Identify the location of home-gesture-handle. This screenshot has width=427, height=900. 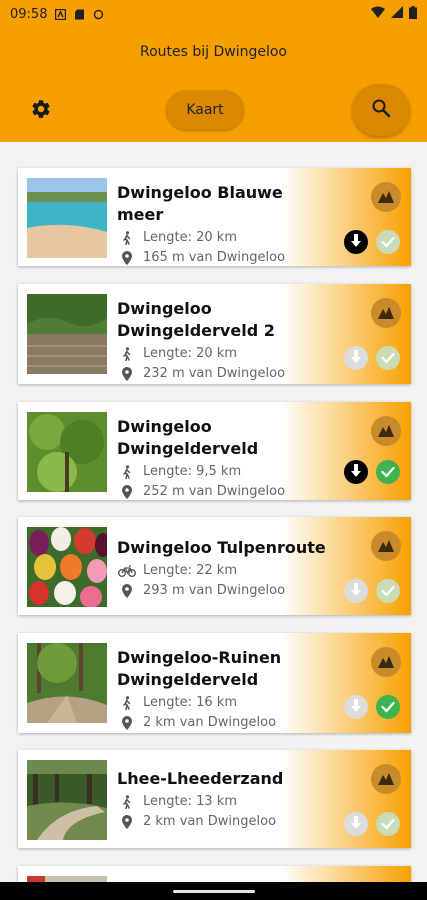
(214, 891).